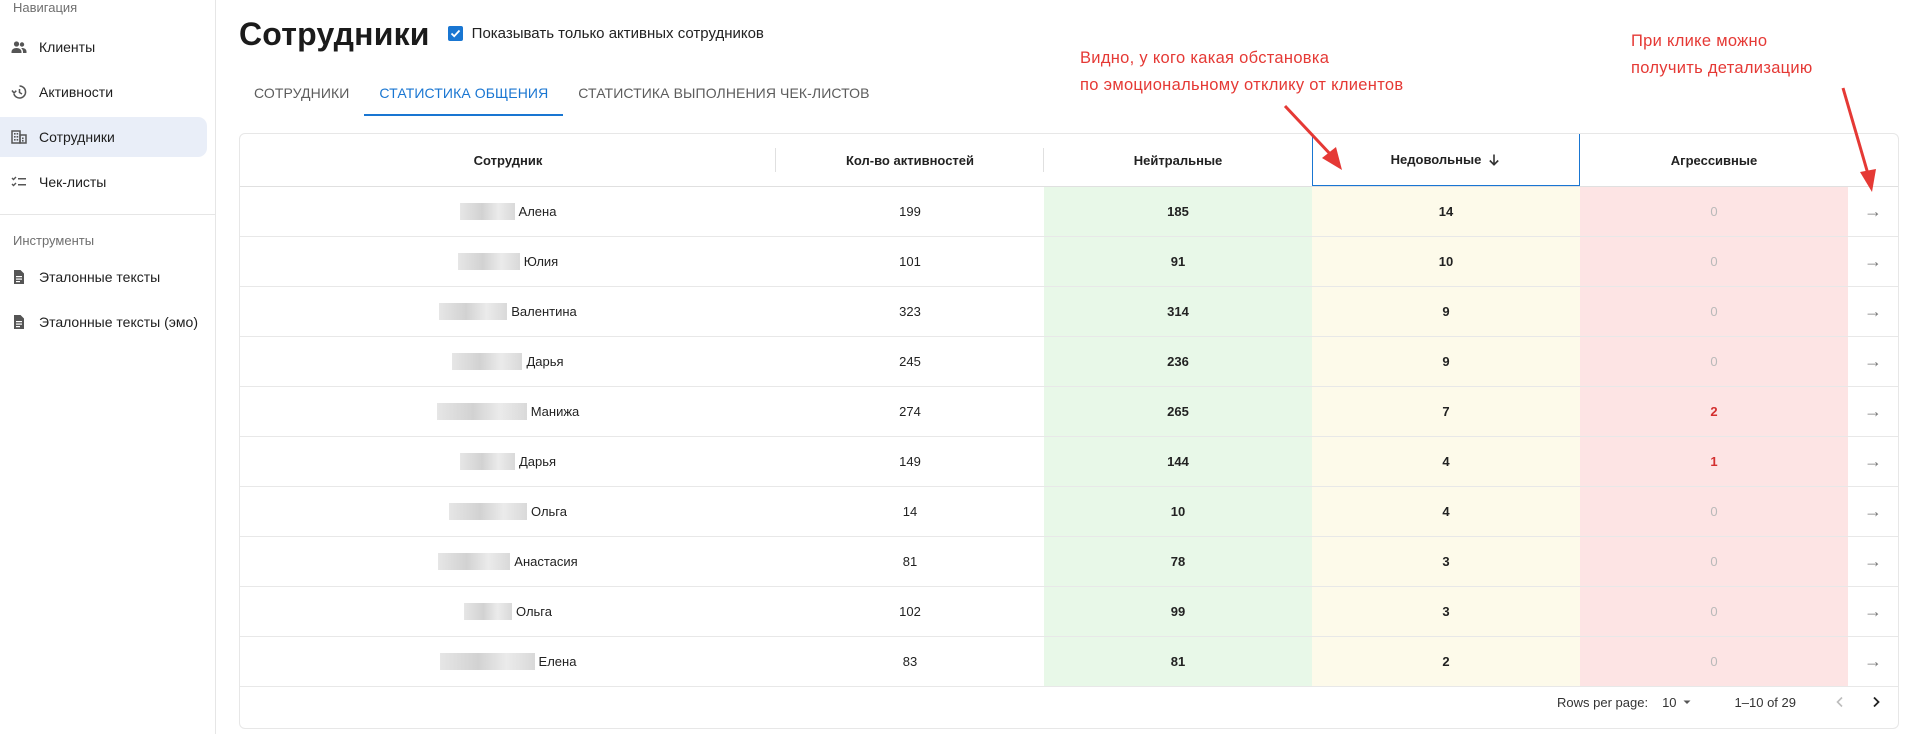 Image resolution: width=1907 pixels, height=734 pixels. Describe the element at coordinates (19, 182) in the screenshot. I see `checklist-icon` at that location.